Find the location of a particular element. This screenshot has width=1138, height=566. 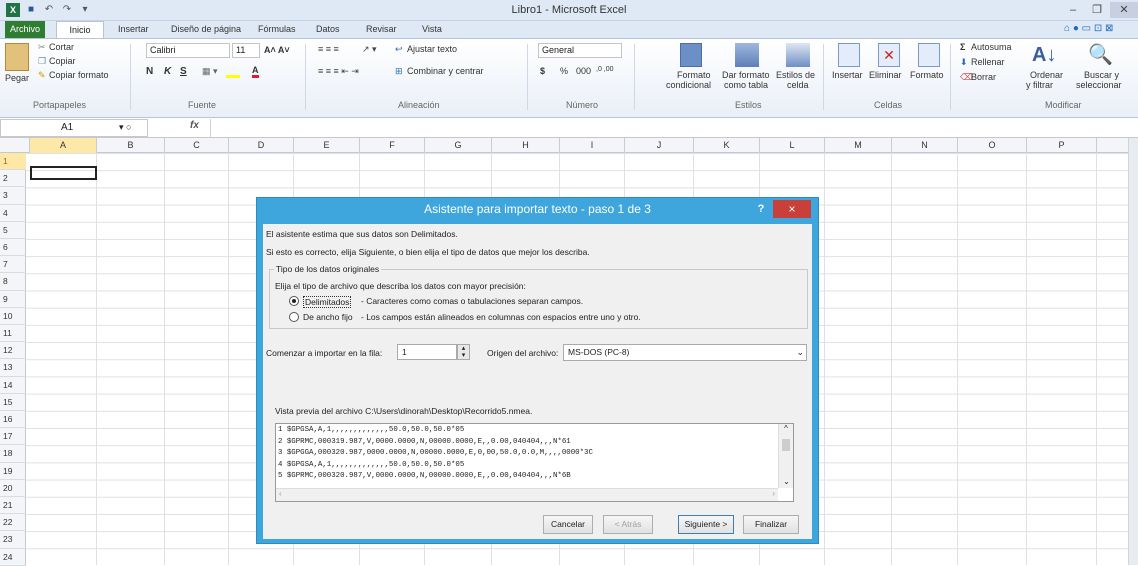

conditional-format-button: Formato is located at coordinates (694, 75).